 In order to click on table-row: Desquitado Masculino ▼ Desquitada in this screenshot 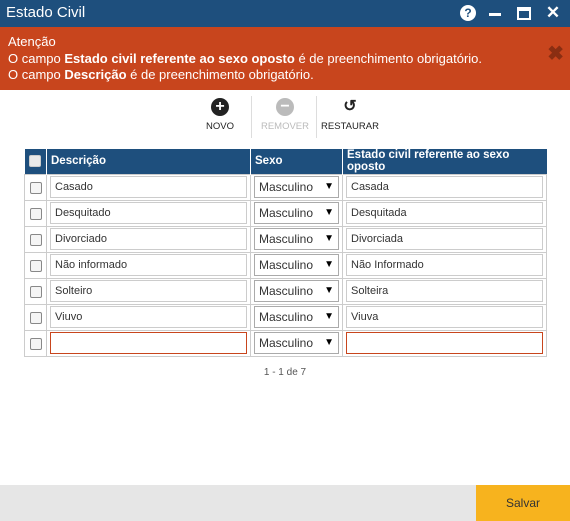, I will do `click(285, 213)`.